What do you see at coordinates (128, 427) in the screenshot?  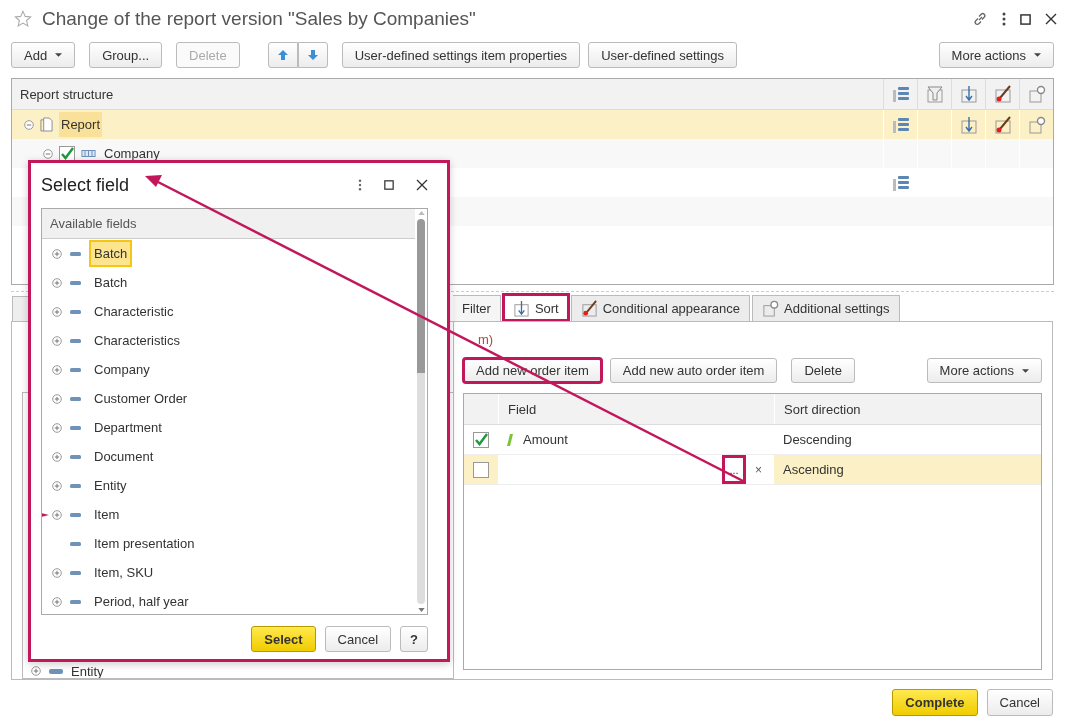 I see `list-item: Department` at bounding box center [128, 427].